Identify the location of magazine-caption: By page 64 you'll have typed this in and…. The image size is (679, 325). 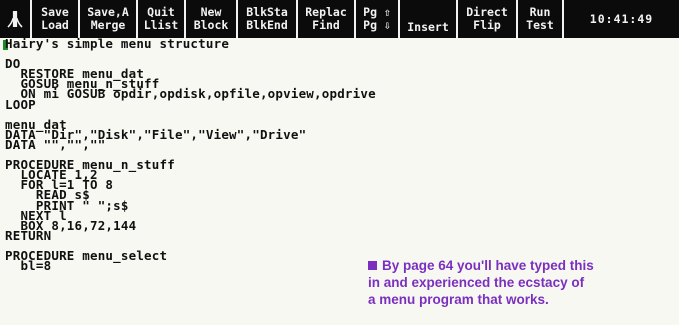
(518, 282).